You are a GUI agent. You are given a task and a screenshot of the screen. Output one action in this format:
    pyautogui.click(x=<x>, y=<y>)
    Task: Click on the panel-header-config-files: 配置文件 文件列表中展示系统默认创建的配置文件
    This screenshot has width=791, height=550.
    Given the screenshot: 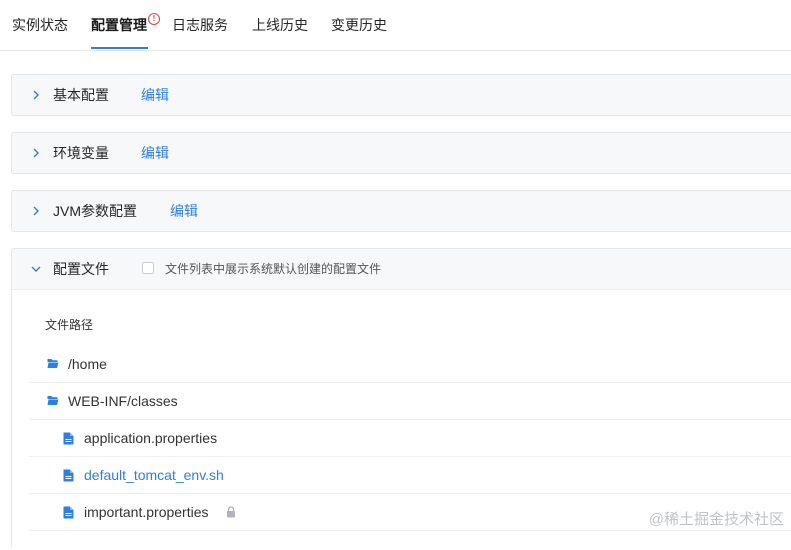 What is the action you would take?
    pyautogui.click(x=401, y=269)
    